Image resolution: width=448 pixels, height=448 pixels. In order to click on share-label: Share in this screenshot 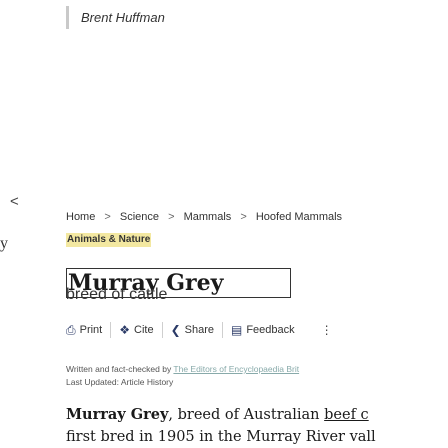, I will do `click(199, 330)`.